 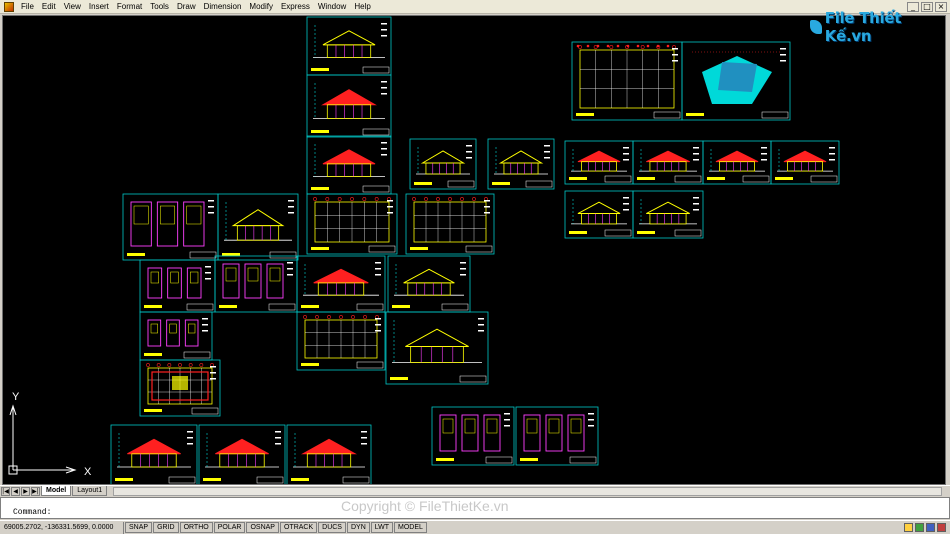 I want to click on status-tray, so click(x=927, y=527).